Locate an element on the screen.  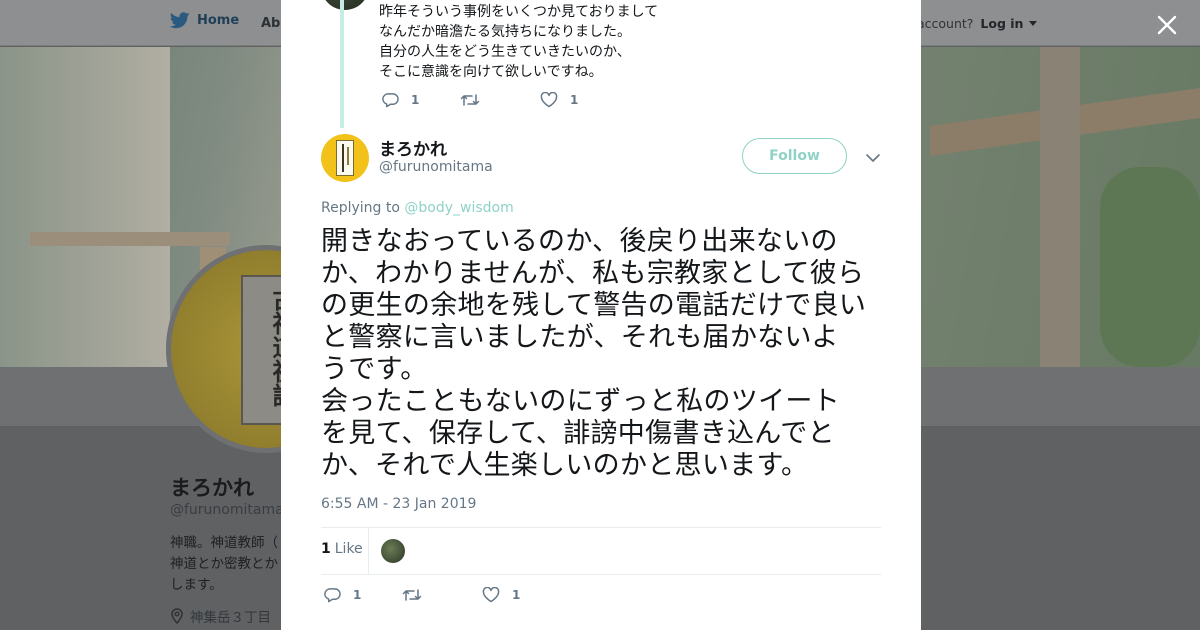
tweet-author-handle: @furunomitama is located at coordinates (436, 167).